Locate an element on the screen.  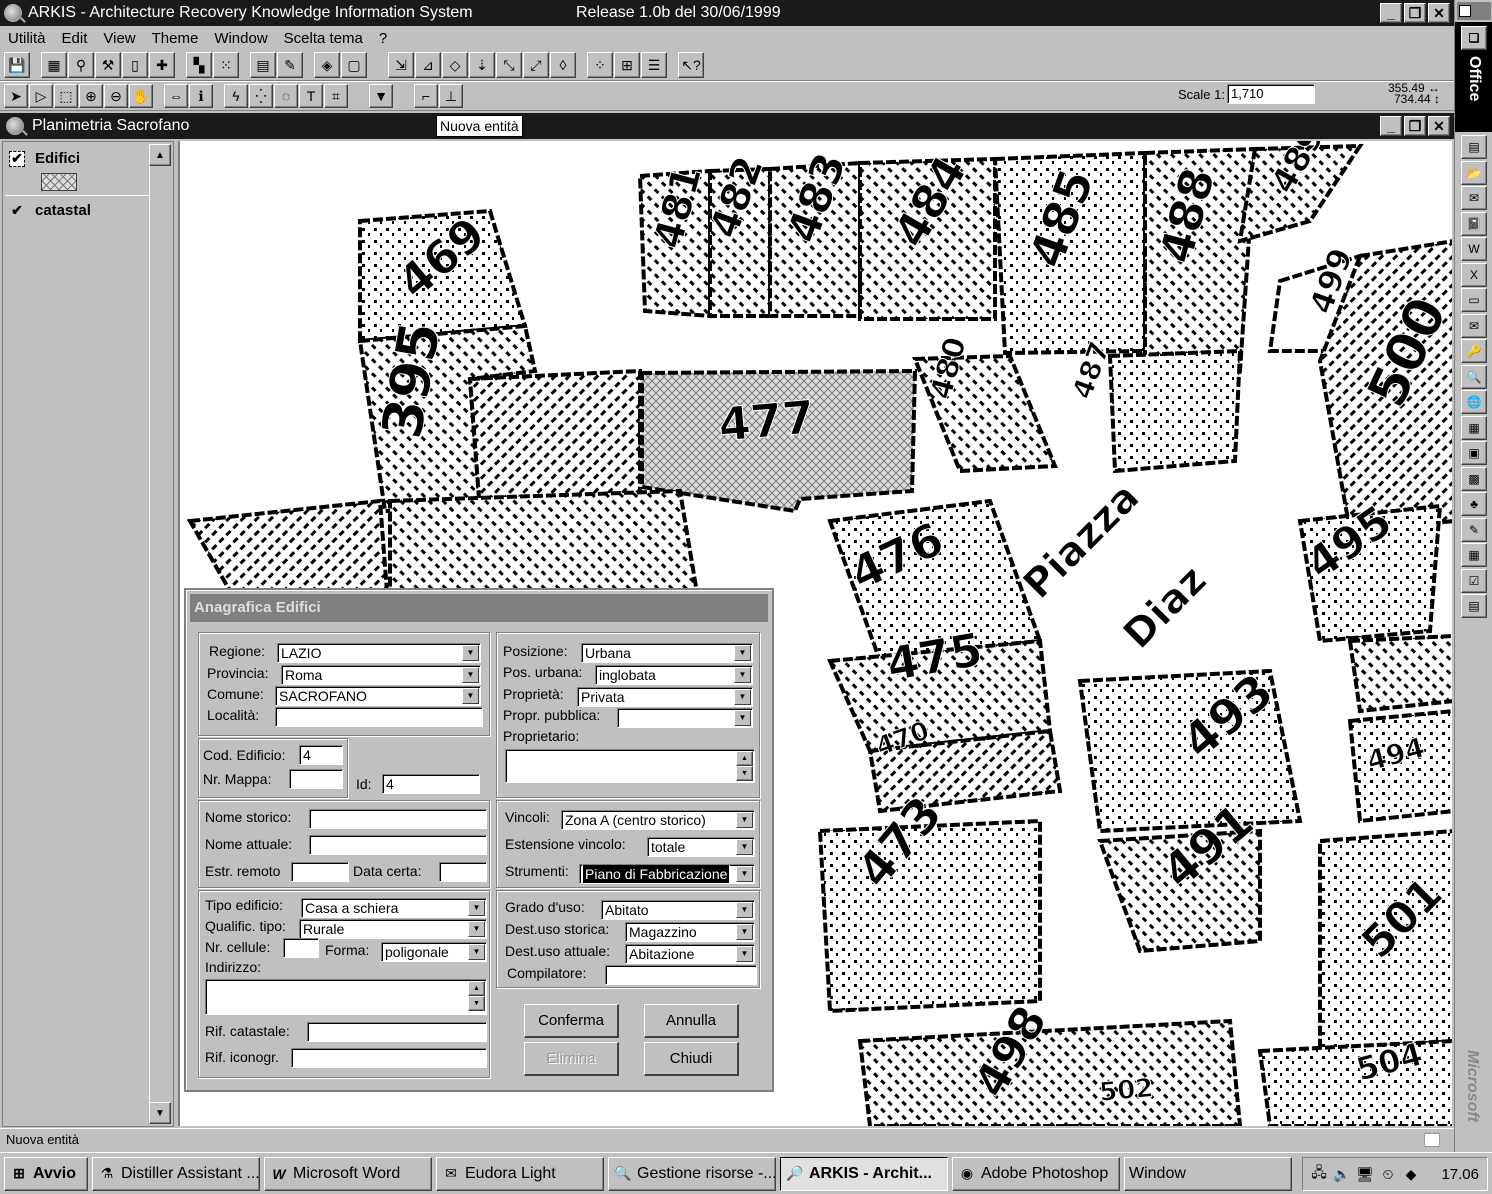
rif-iconogr-input is located at coordinates (389, 1058).